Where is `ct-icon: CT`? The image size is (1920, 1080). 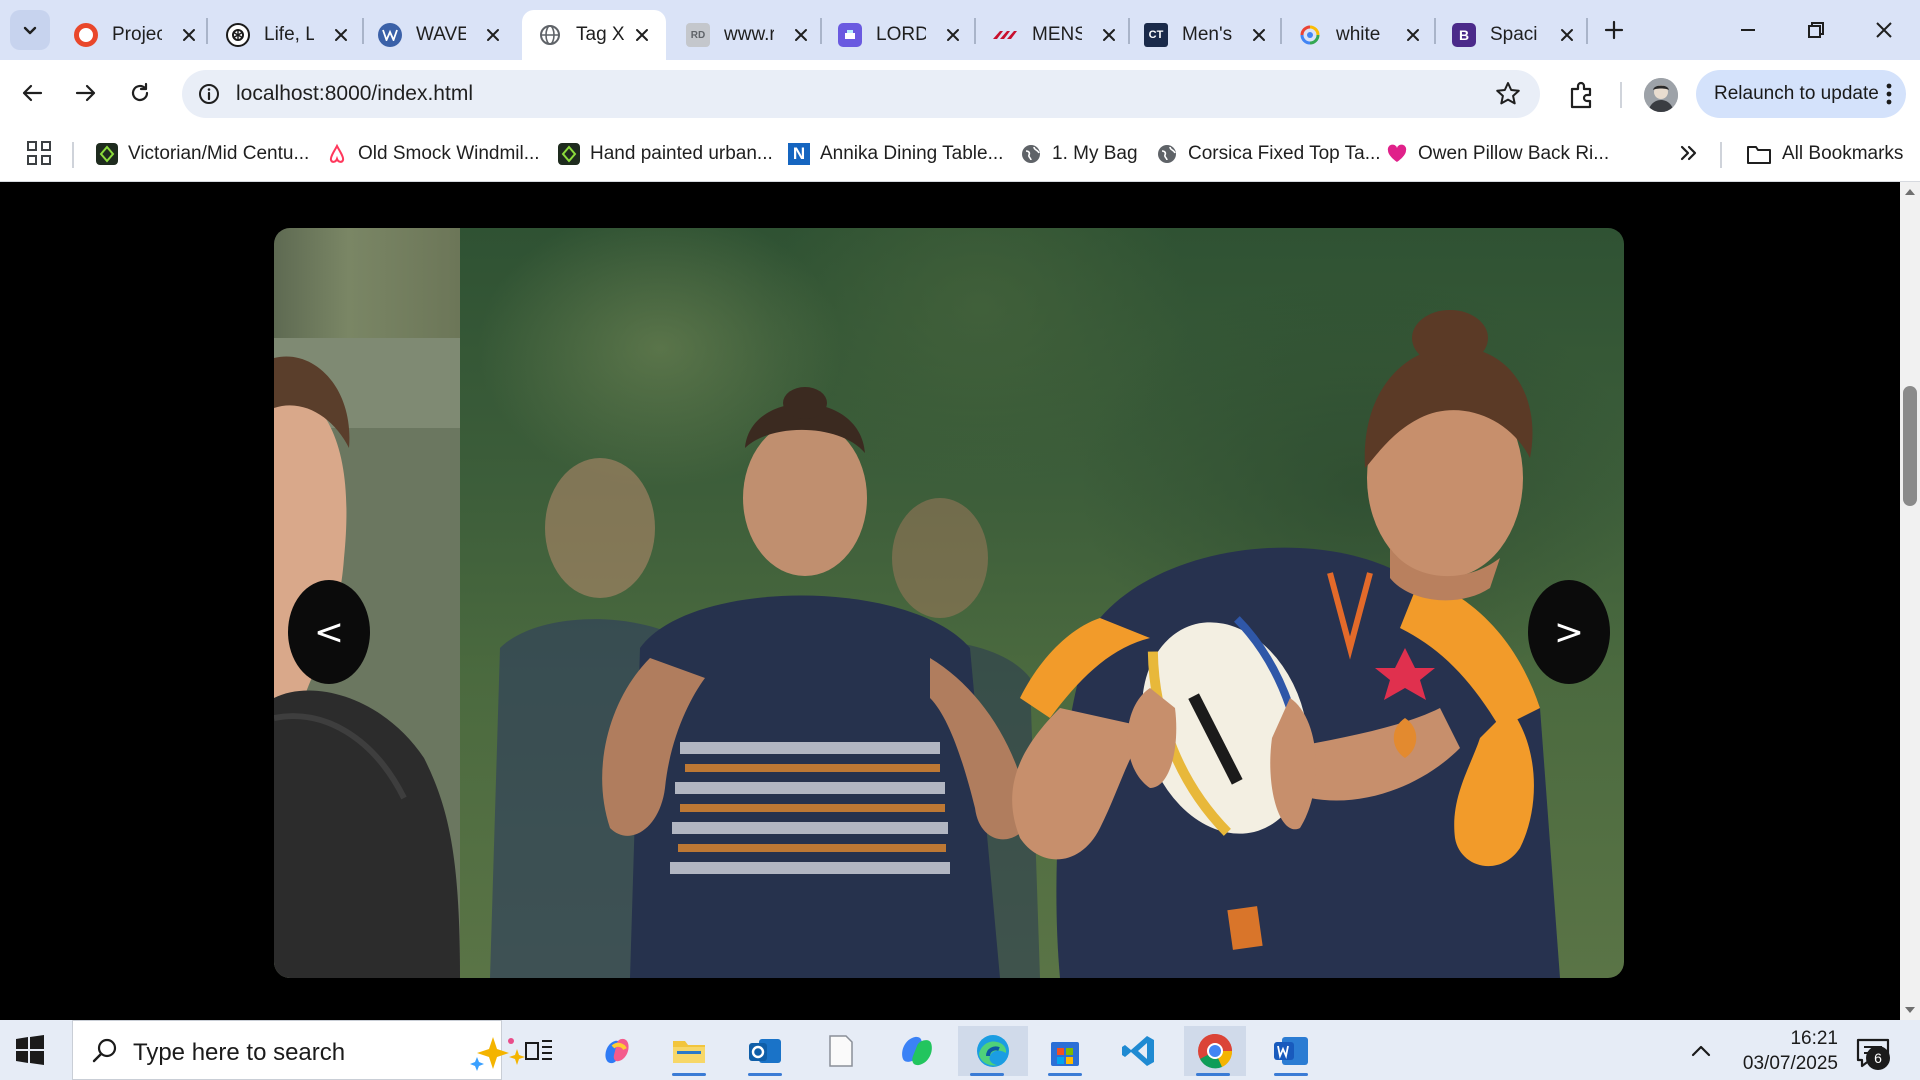
ct-icon: CT is located at coordinates (1156, 35).